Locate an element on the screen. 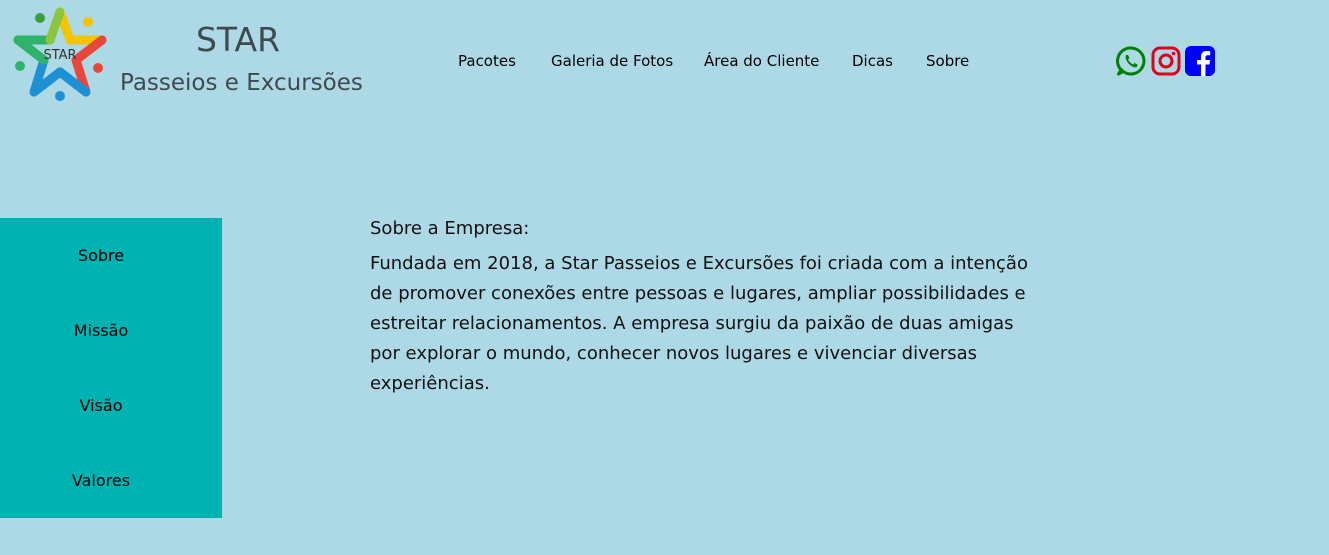 The width and height of the screenshot is (1329, 555). brand-title: STAR is located at coordinates (238, 39).